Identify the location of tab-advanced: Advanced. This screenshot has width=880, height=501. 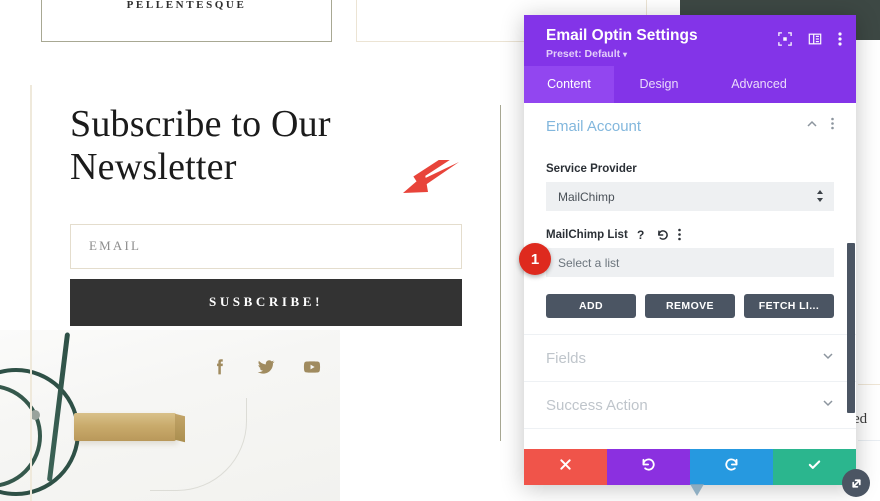
(759, 84).